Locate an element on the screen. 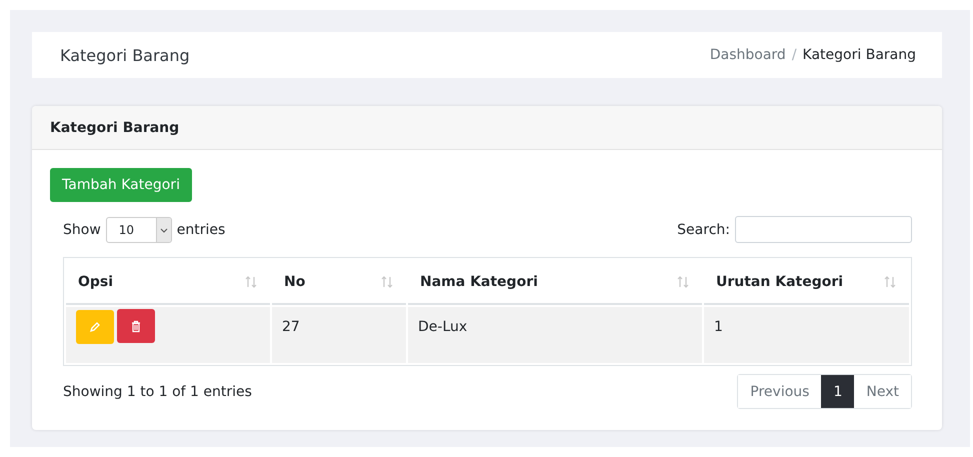 Image resolution: width=973 pixels, height=457 pixels. column-header: Nama Kategori is located at coordinates (555, 282).